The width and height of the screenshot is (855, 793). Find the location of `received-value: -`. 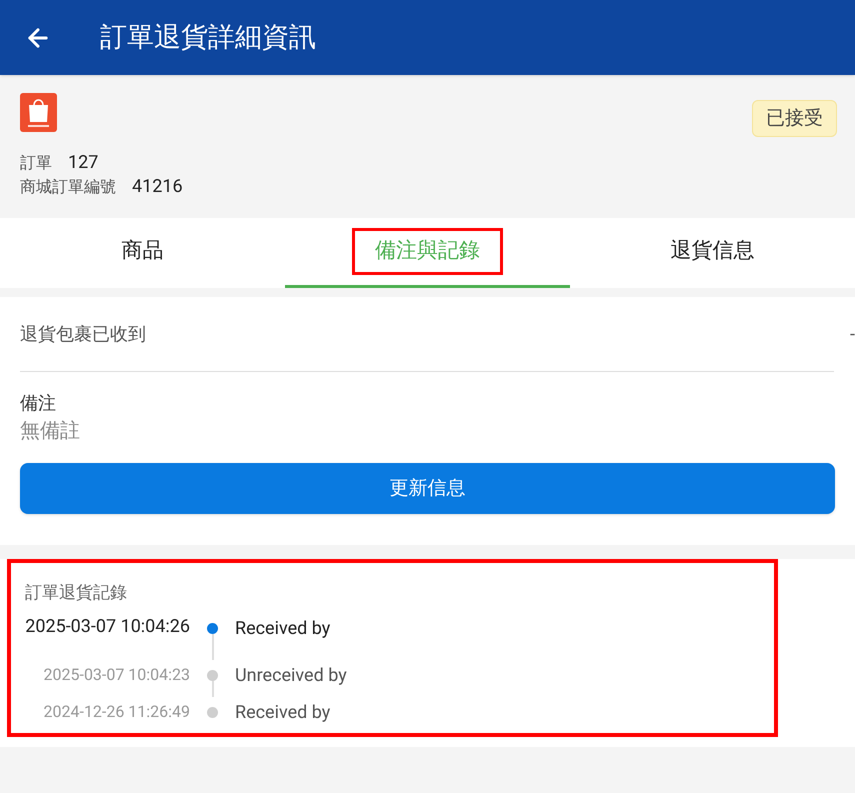

received-value: - is located at coordinates (852, 334).